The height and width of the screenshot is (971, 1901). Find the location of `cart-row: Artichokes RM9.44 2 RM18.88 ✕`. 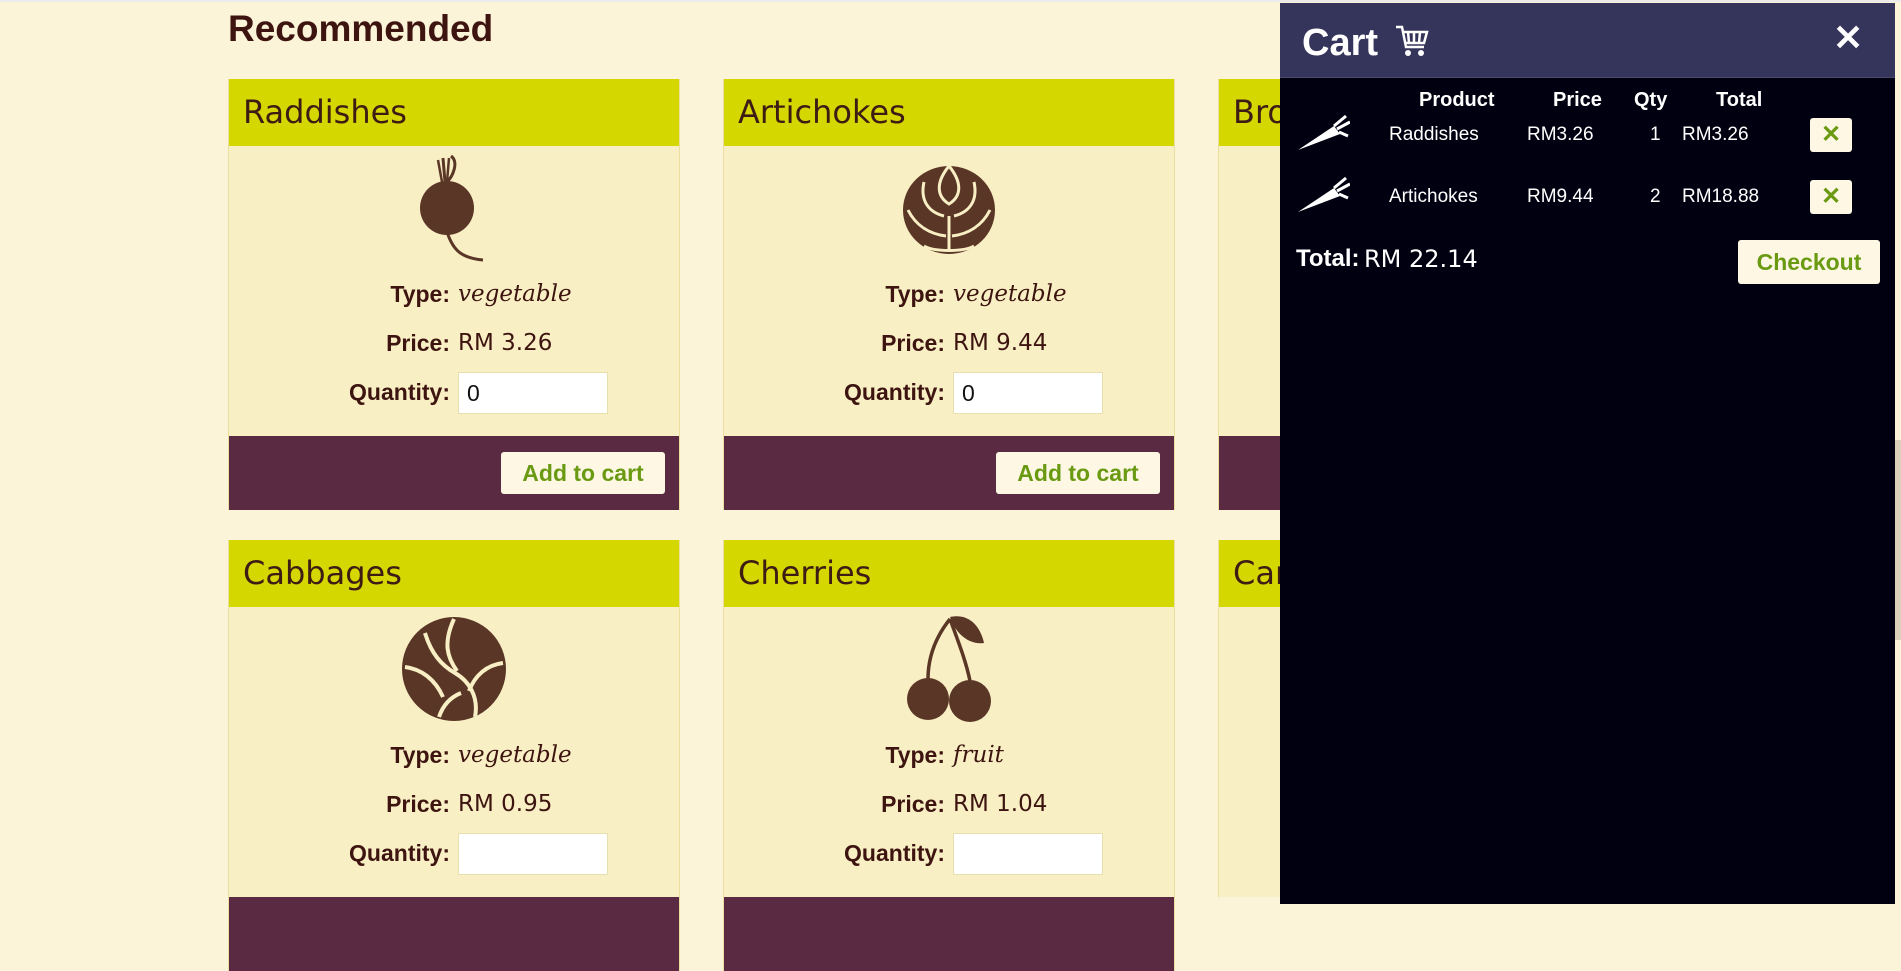

cart-row: Artichokes RM9.44 2 RM18.88 ✕ is located at coordinates (1587, 197).